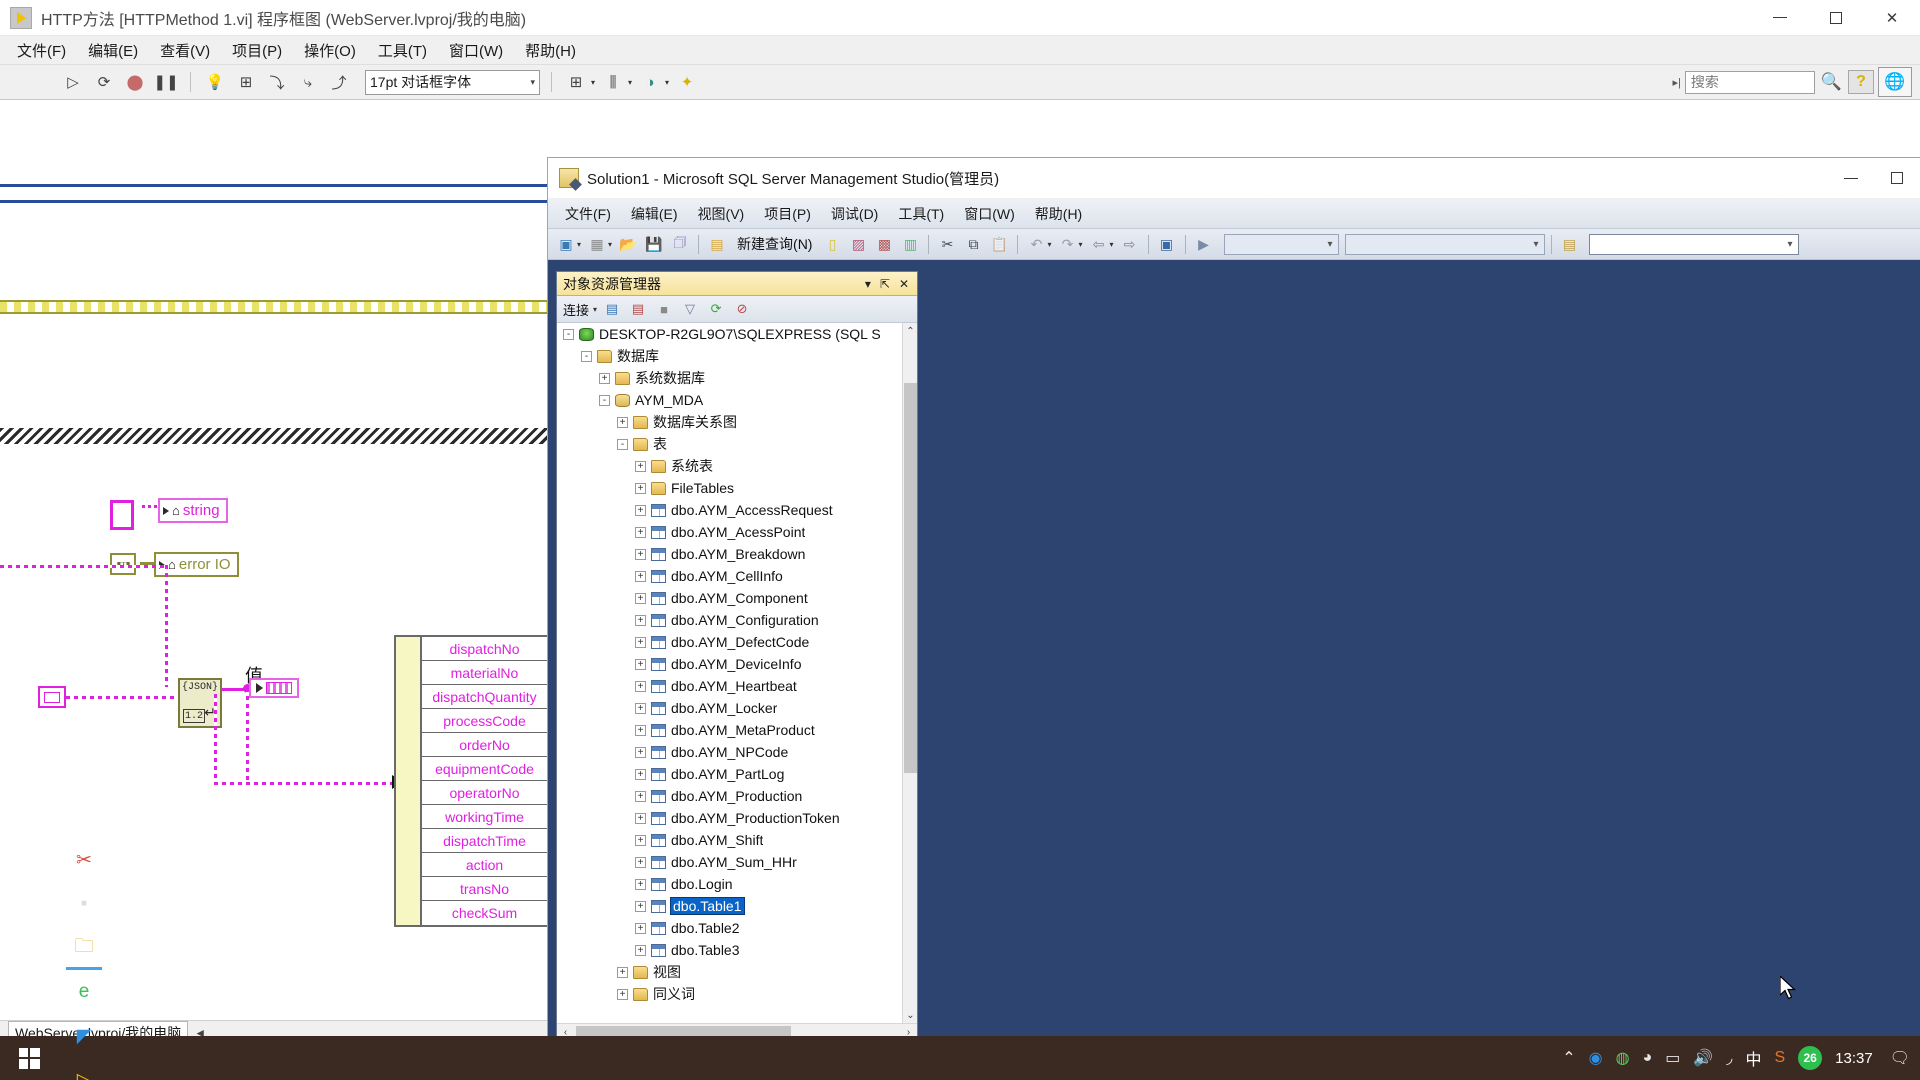 The height and width of the screenshot is (1080, 1920). What do you see at coordinates (737, 928) in the screenshot?
I see `tree-node: + dbo.Table2` at bounding box center [737, 928].